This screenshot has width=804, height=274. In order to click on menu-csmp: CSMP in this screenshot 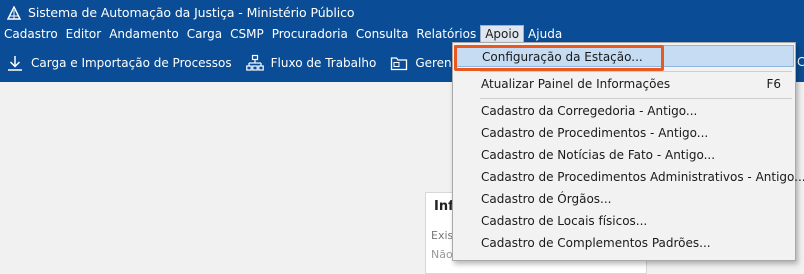, I will do `click(247, 34)`.